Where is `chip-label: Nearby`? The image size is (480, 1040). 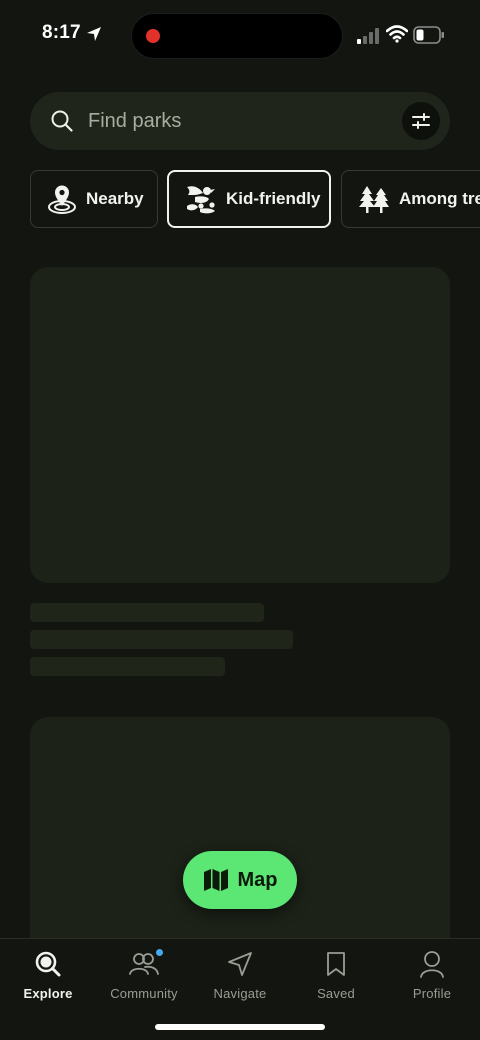
chip-label: Nearby is located at coordinates (115, 198).